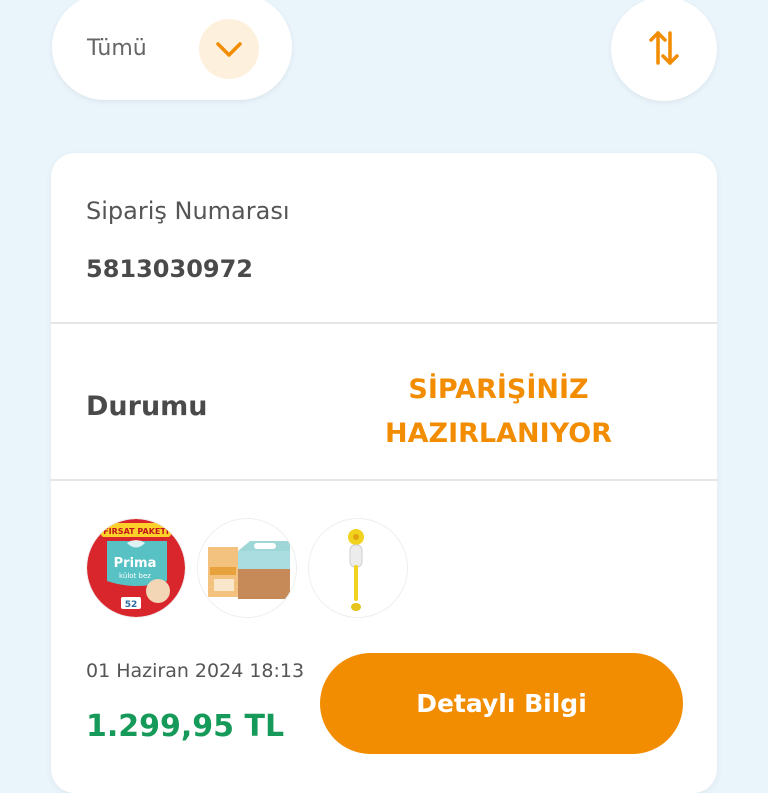 The width and height of the screenshot is (768, 793). Describe the element at coordinates (498, 411) in the screenshot. I see `status-value: SİPARİŞİNİZ HAZIRLANIYOR` at that location.